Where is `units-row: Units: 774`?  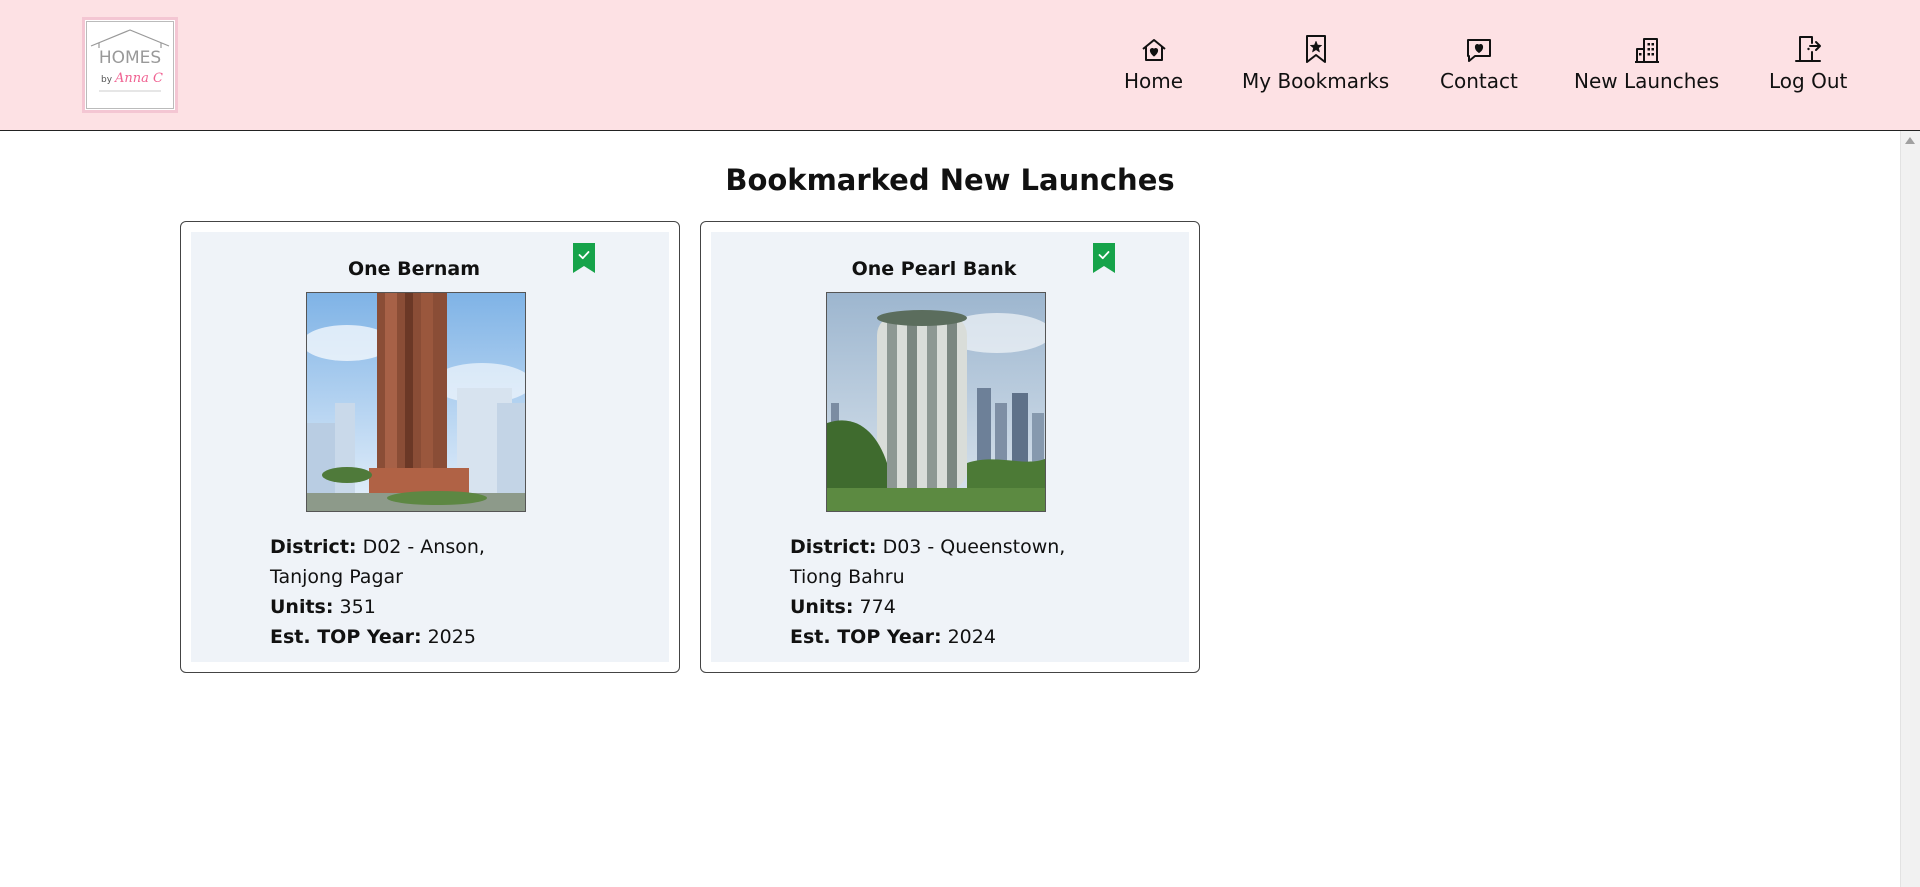
units-row: Units: 774 is located at coordinates (935, 607).